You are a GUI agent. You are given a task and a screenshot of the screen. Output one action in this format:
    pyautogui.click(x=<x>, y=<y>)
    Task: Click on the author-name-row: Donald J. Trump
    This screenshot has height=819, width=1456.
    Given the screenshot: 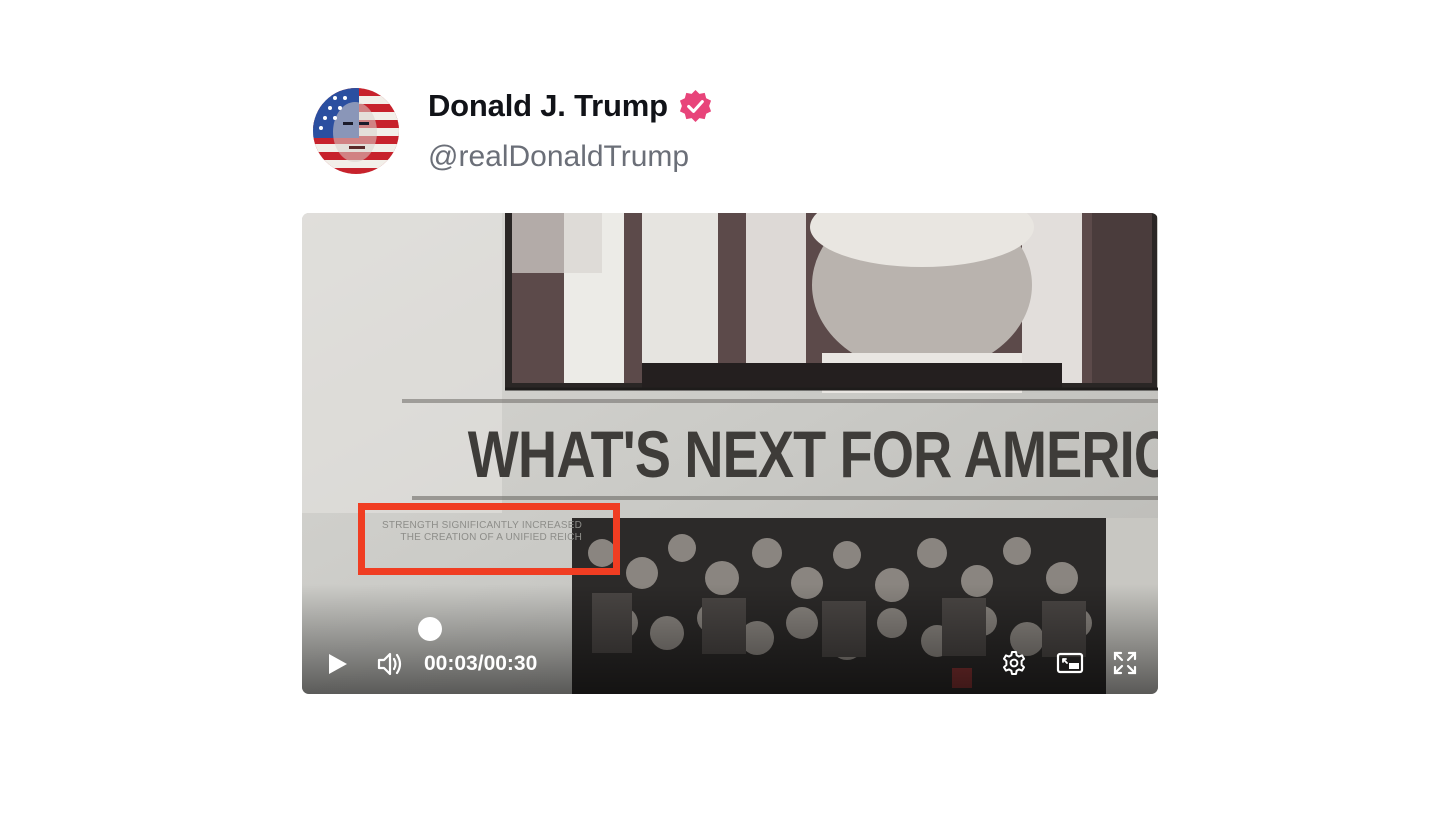 What is the action you would take?
    pyautogui.click(x=570, y=106)
    